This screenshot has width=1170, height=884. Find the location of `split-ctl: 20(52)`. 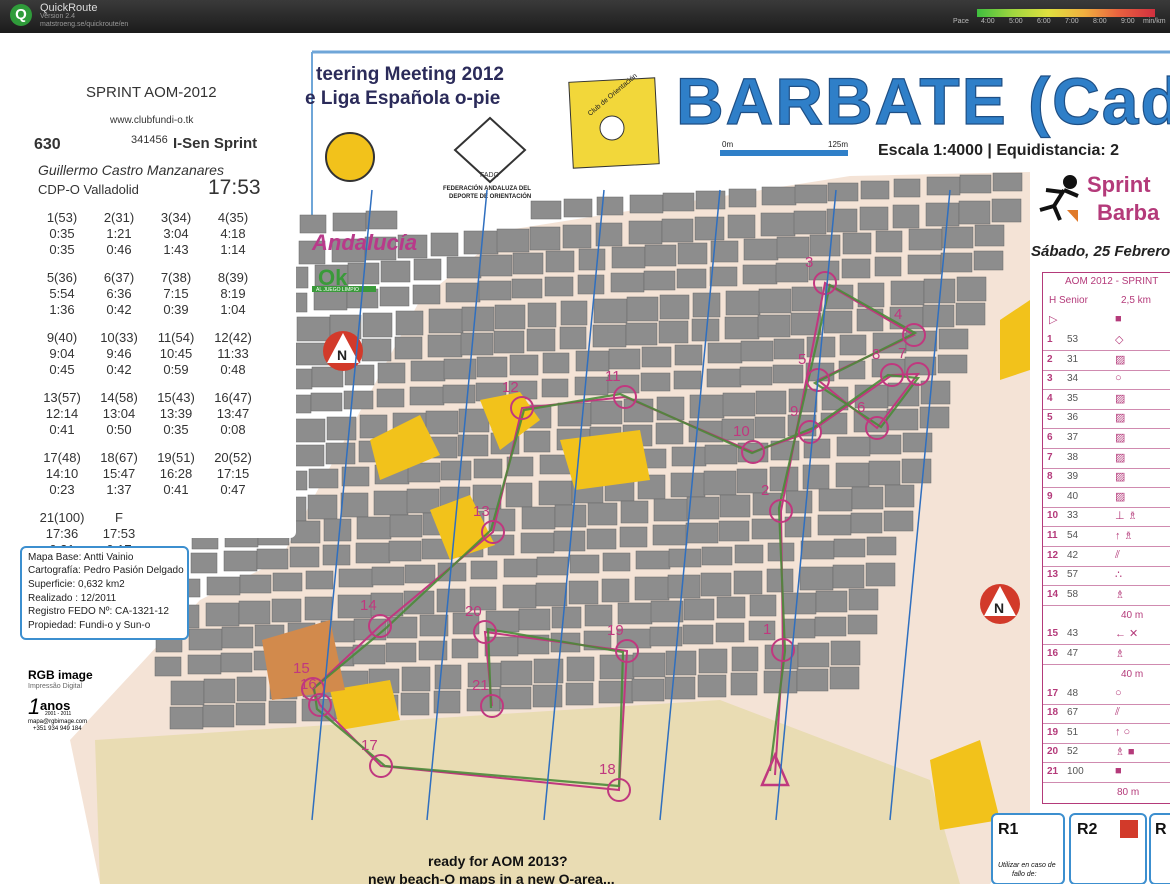

split-ctl: 20(52) is located at coordinates (233, 457).